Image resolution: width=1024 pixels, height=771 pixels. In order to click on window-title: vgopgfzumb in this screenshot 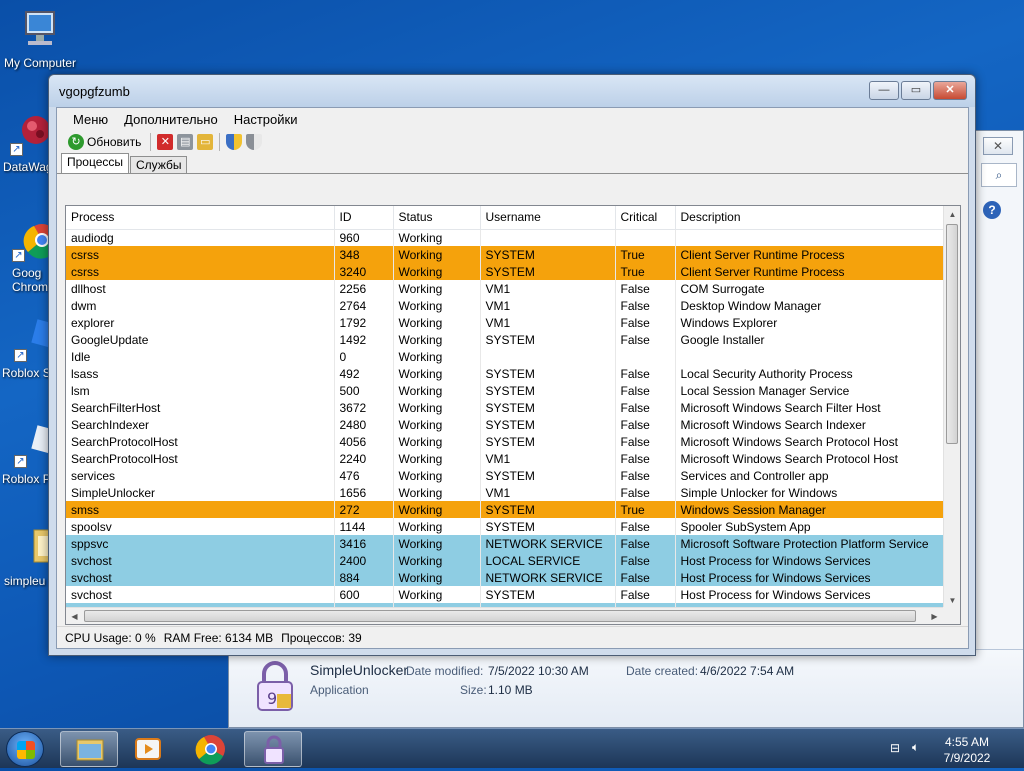, I will do `click(94, 91)`.